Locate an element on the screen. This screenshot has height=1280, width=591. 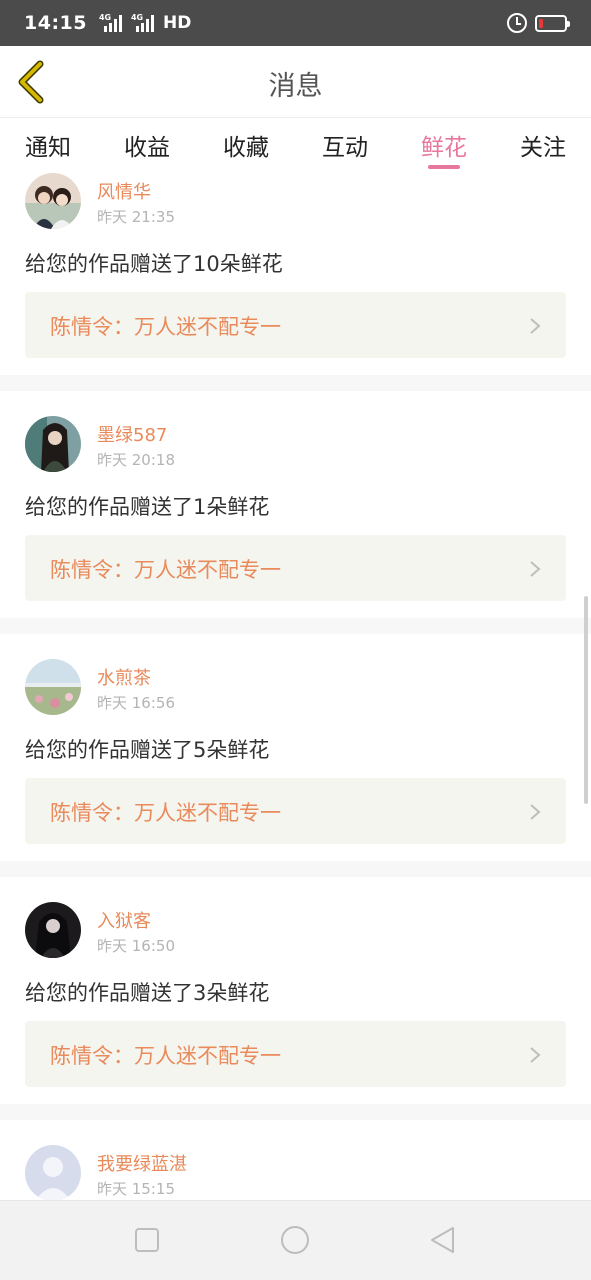
back-triangle-icon is located at coordinates (442, 1240).